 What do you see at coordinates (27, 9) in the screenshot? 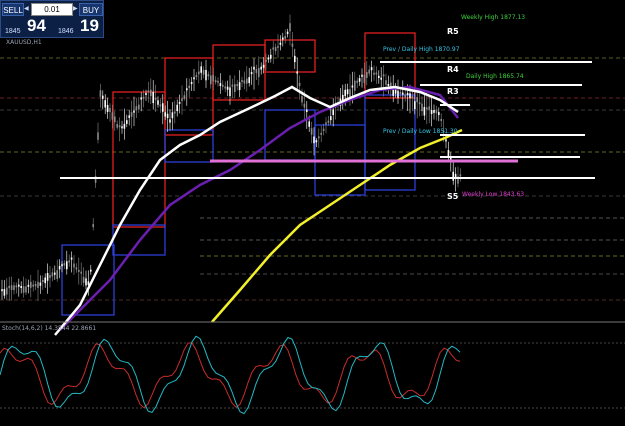
I see `lot-decrease-arrow-icon: ◀` at bounding box center [27, 9].